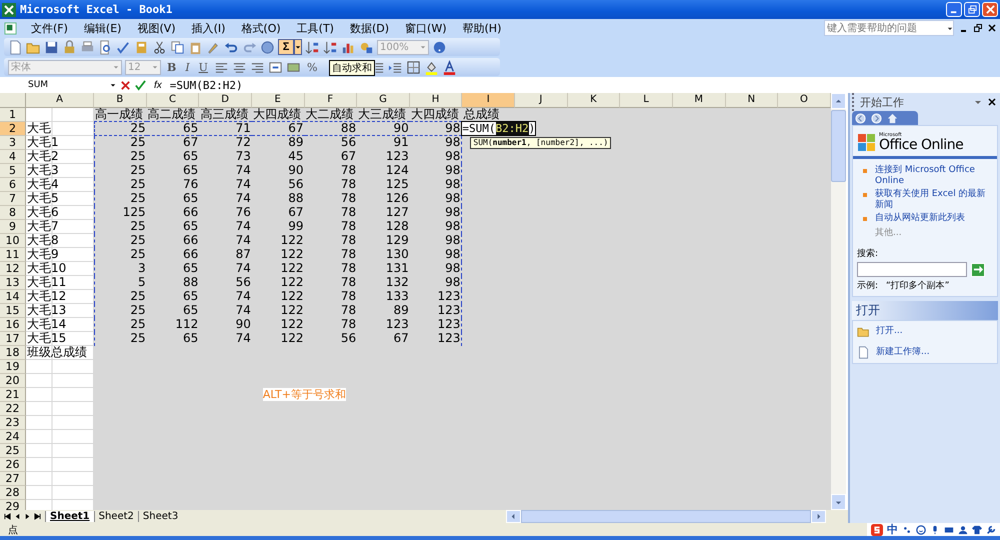 The height and width of the screenshot is (540, 1000). Describe the element at coordinates (140, 85) in the screenshot. I see `checkmark-icon` at that location.